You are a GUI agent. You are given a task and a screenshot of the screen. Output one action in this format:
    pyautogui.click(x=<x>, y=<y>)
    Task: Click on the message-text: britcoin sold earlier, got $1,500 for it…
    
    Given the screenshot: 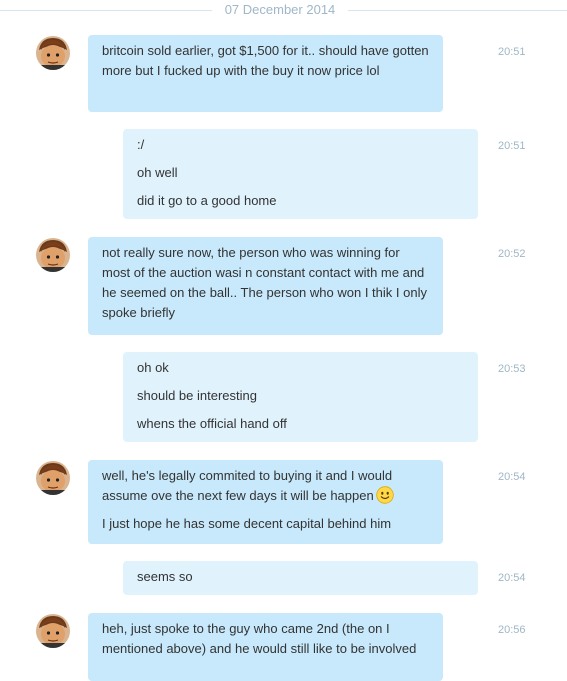 What is the action you would take?
    pyautogui.click(x=265, y=60)
    